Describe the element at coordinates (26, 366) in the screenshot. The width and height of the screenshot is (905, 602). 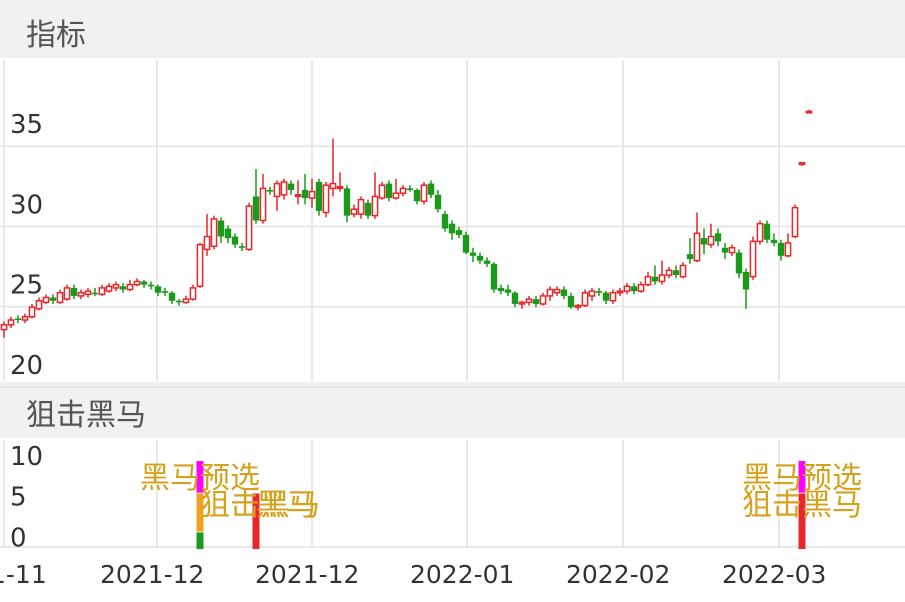
I see `y-tick-label: 20` at that location.